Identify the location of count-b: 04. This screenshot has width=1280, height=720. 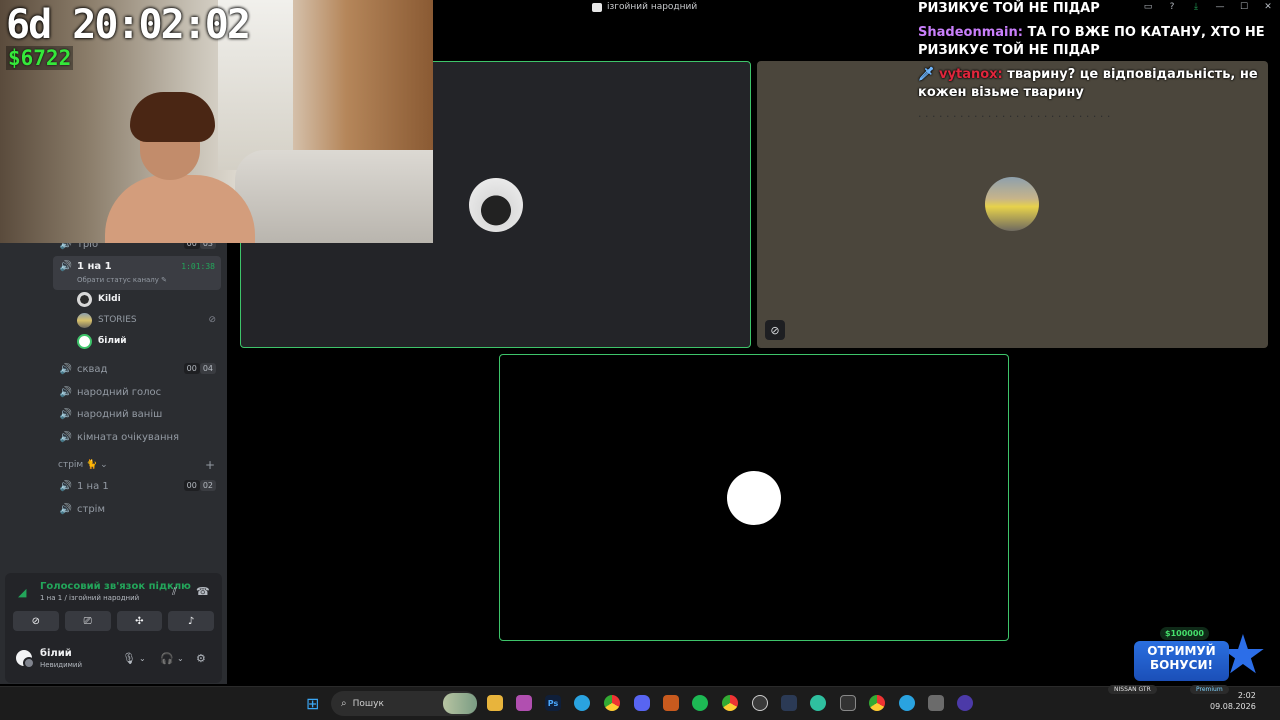
(207, 368).